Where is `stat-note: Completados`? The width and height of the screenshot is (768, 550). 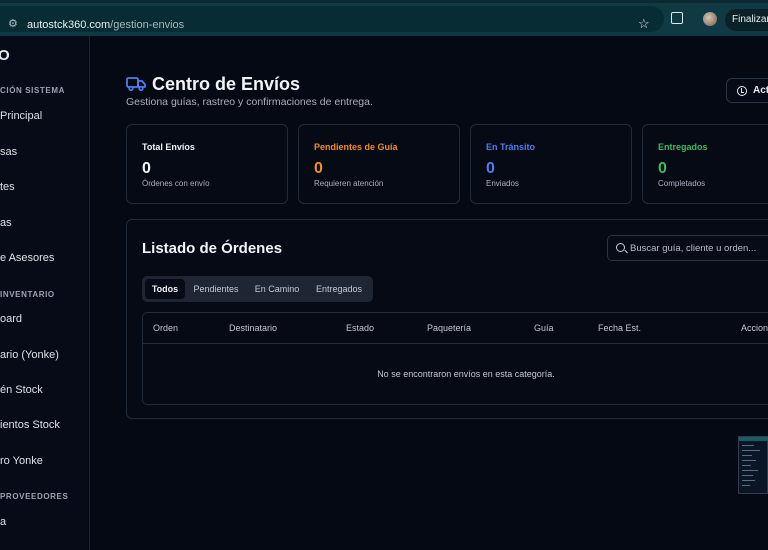
stat-note: Completados is located at coordinates (682, 183).